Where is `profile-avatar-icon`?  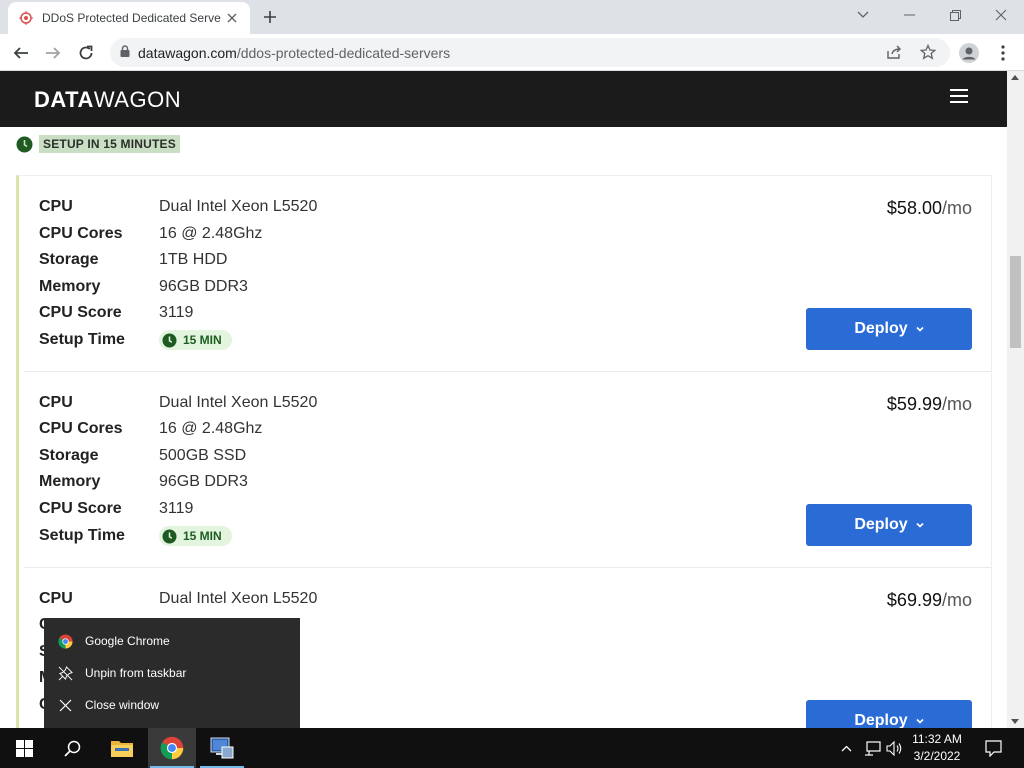
profile-avatar-icon is located at coordinates (969, 53).